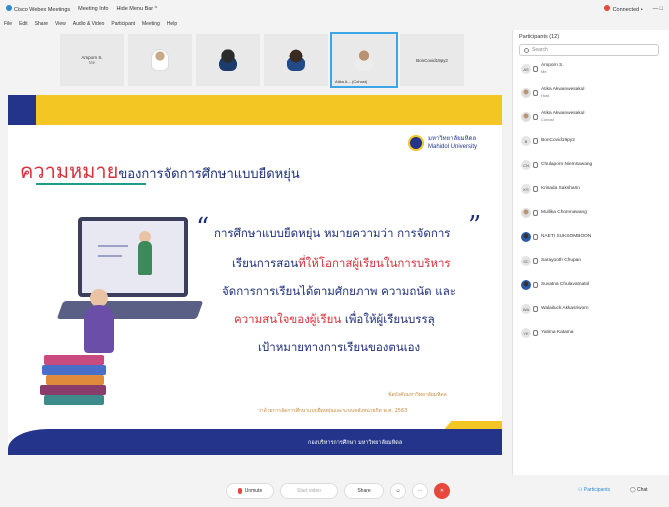 This screenshot has width=669, height=507. Describe the element at coordinates (91, 184) in the screenshot. I see `title-underline` at that location.